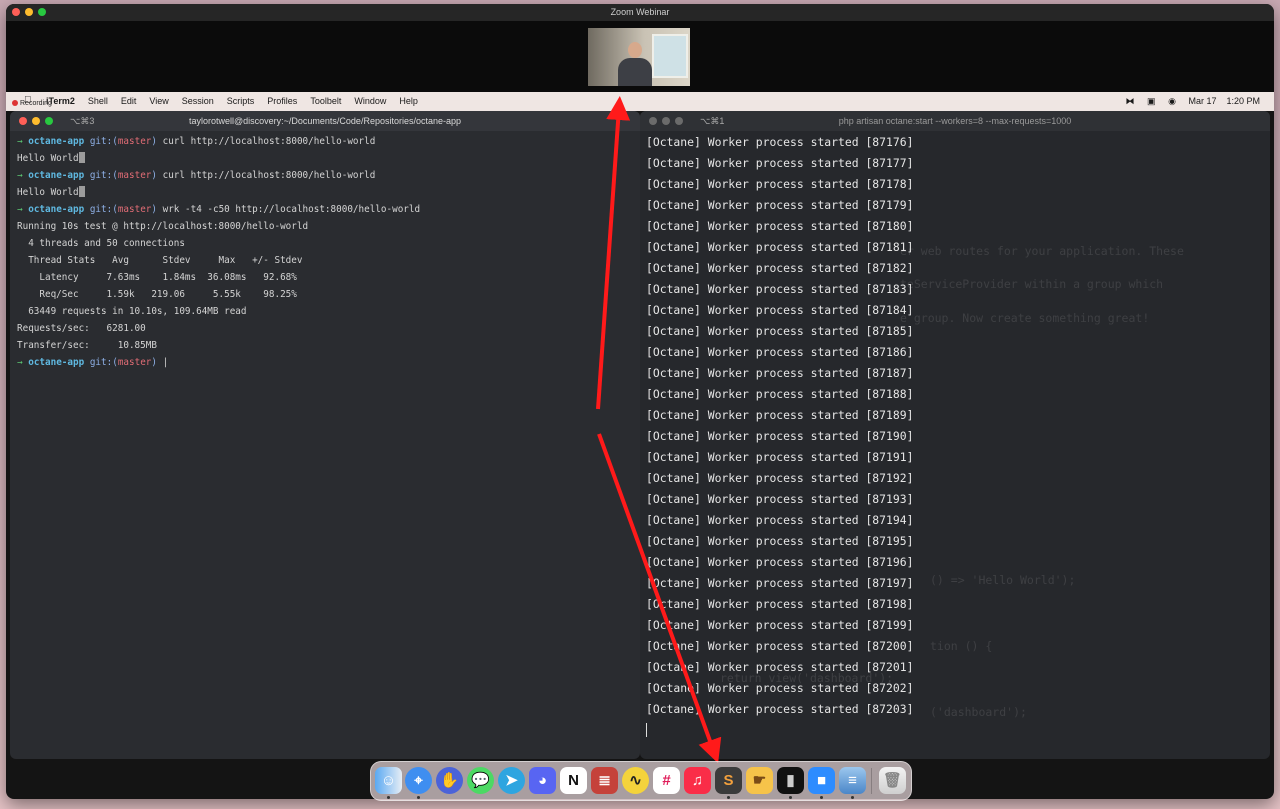 This screenshot has height=809, width=1280. Describe the element at coordinates (871, 781) in the screenshot. I see `dock-divider` at that location.